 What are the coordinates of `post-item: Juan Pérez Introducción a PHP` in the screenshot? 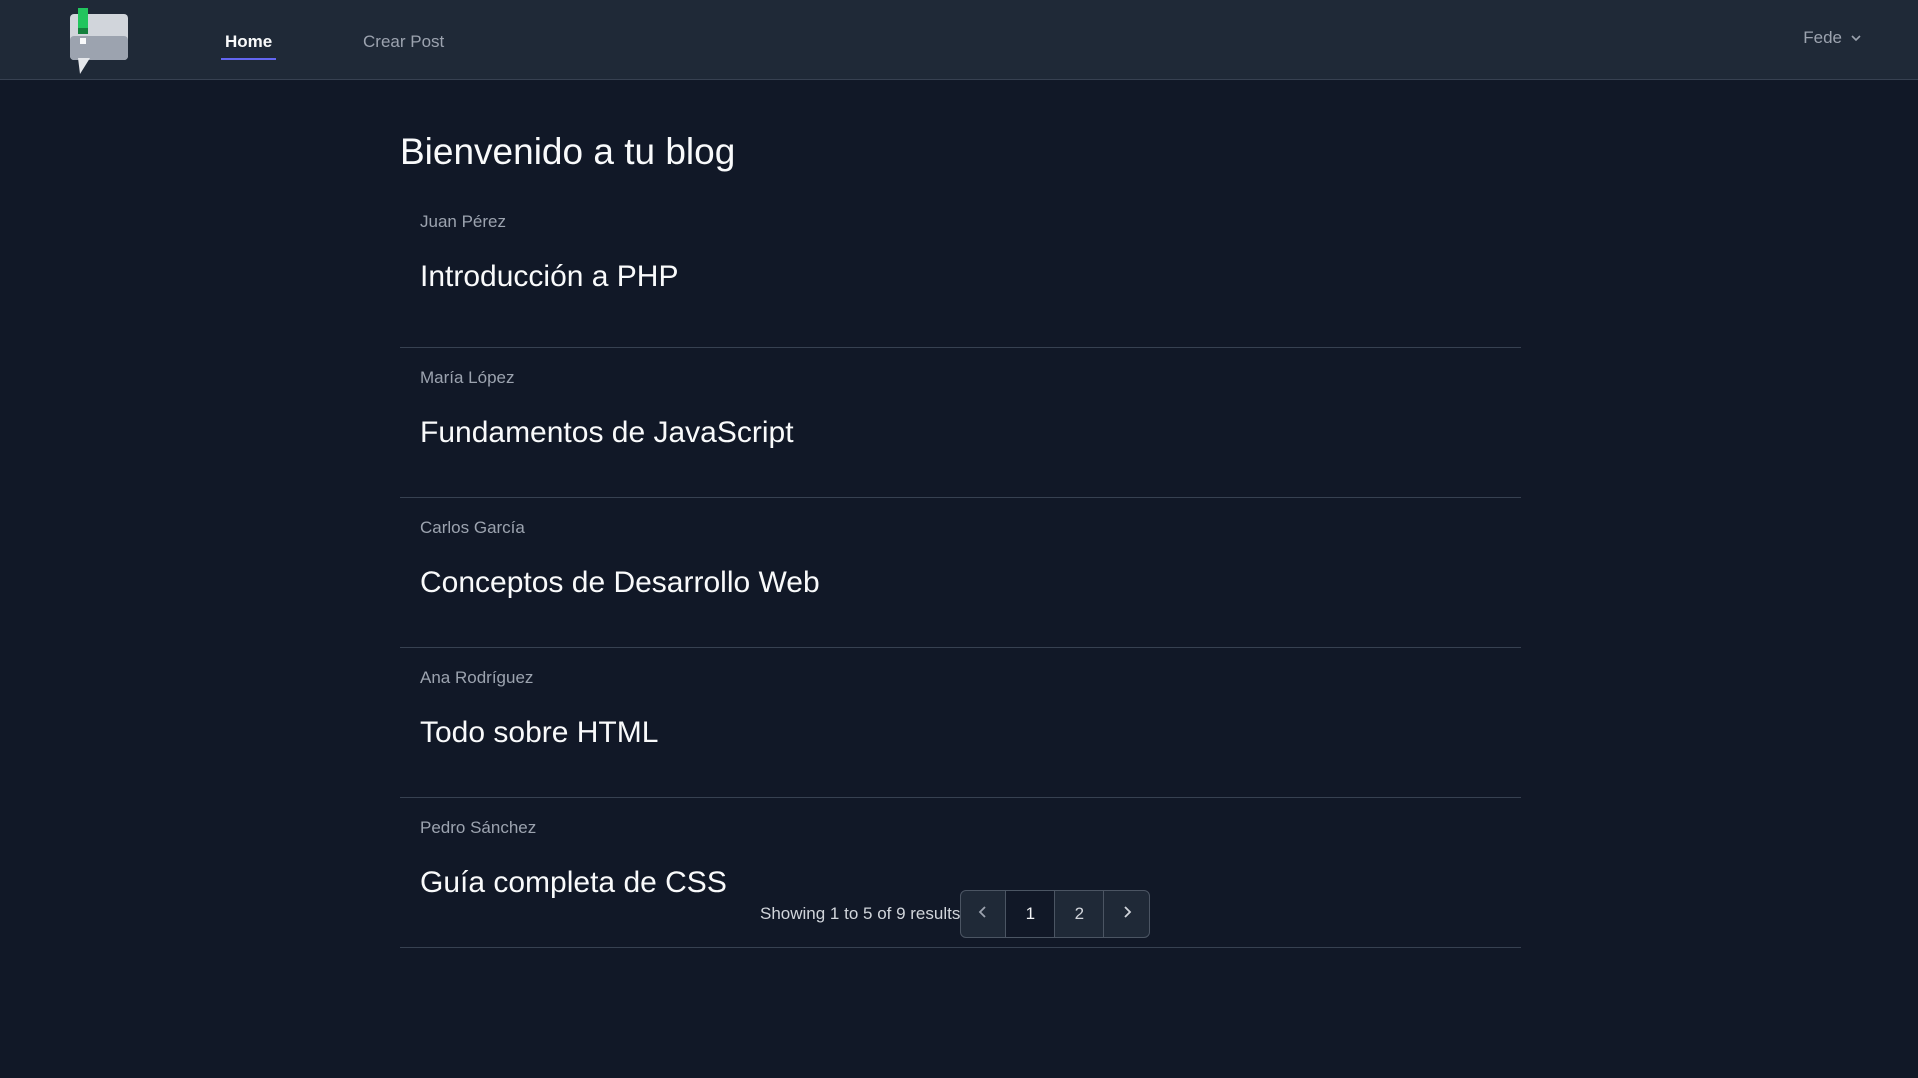 It's located at (960, 273).